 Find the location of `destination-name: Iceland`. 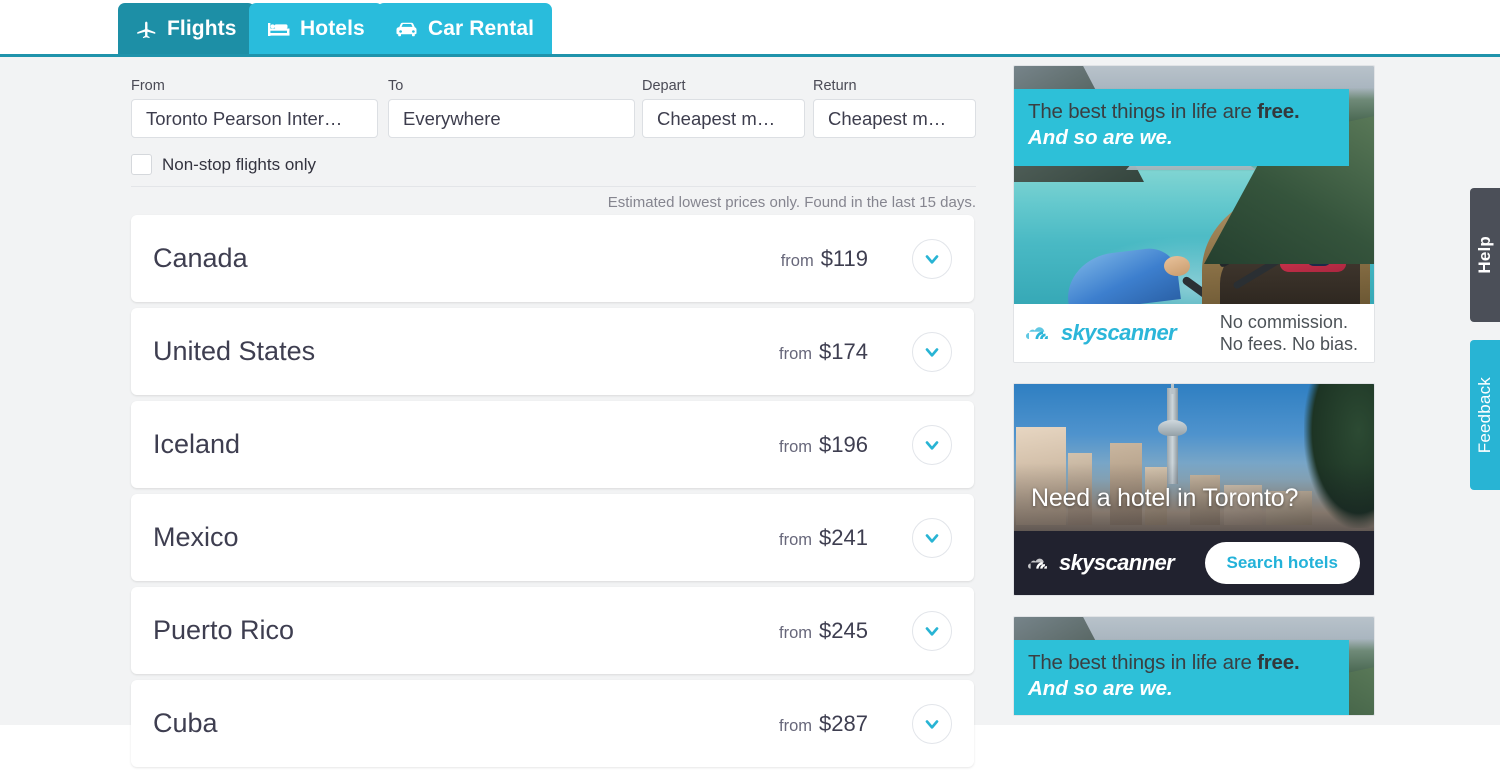

destination-name: Iceland is located at coordinates (197, 444).